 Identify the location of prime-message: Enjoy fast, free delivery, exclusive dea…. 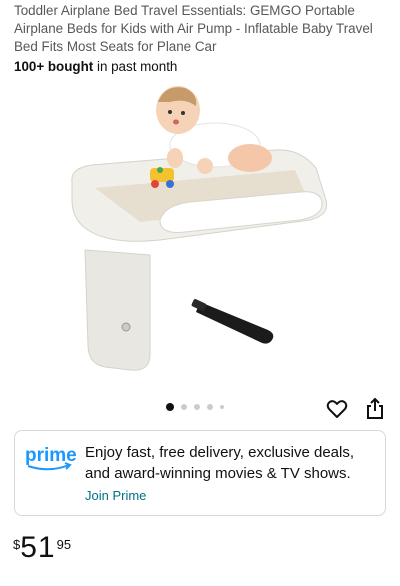
(220, 463).